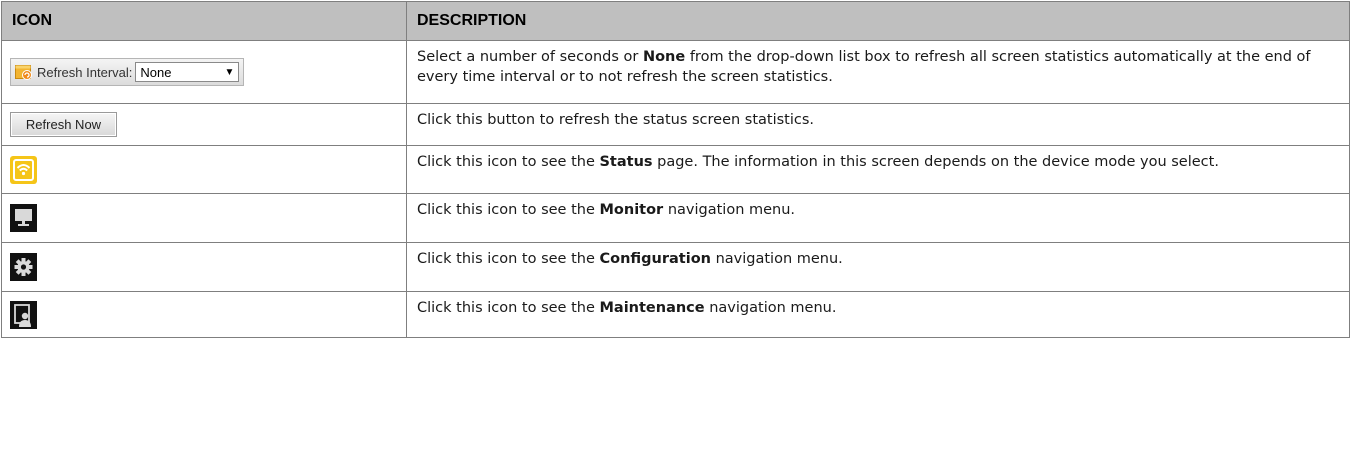 This screenshot has width=1353, height=471. Describe the element at coordinates (24, 72) in the screenshot. I see `refresh-interval-icon` at that location.